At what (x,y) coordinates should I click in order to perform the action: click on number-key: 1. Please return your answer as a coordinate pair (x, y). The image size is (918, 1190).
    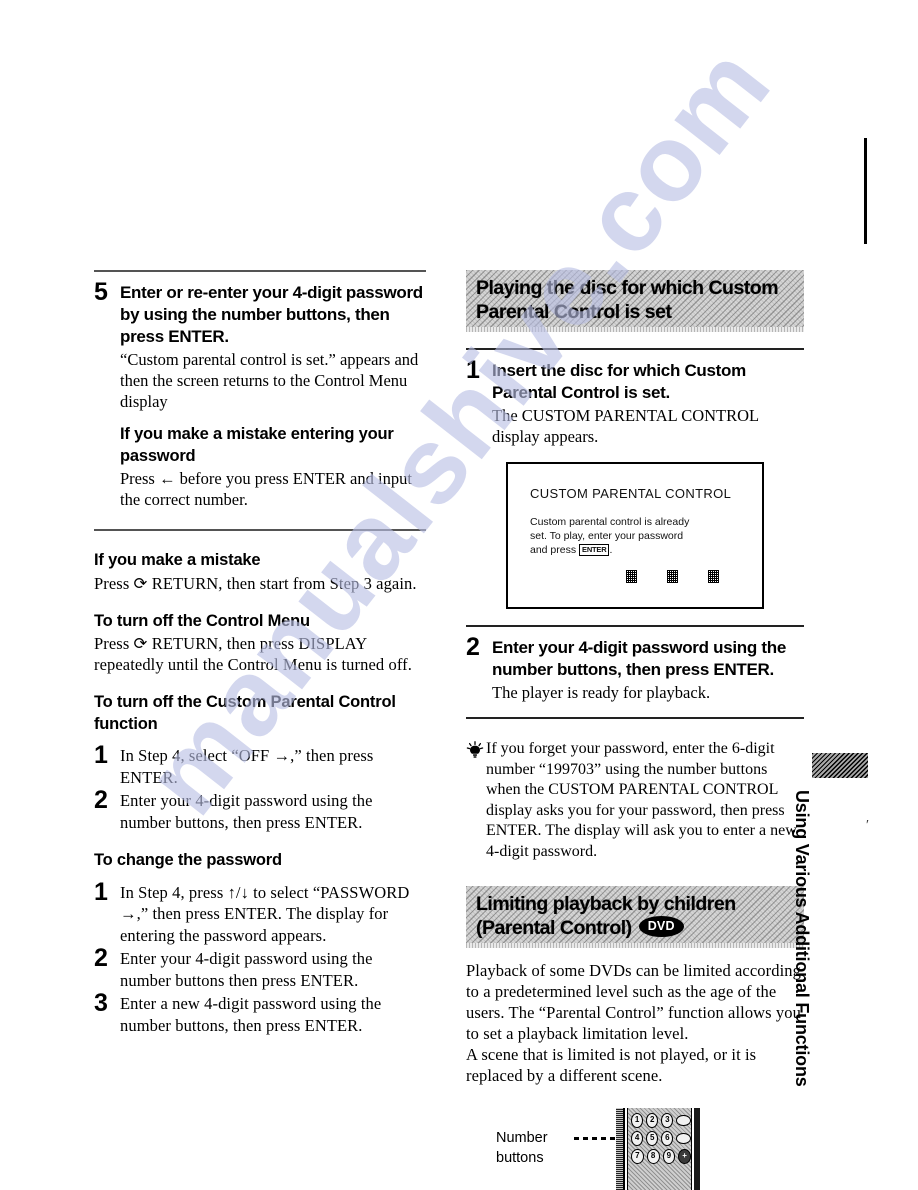
    Looking at the image, I should click on (637, 1120).